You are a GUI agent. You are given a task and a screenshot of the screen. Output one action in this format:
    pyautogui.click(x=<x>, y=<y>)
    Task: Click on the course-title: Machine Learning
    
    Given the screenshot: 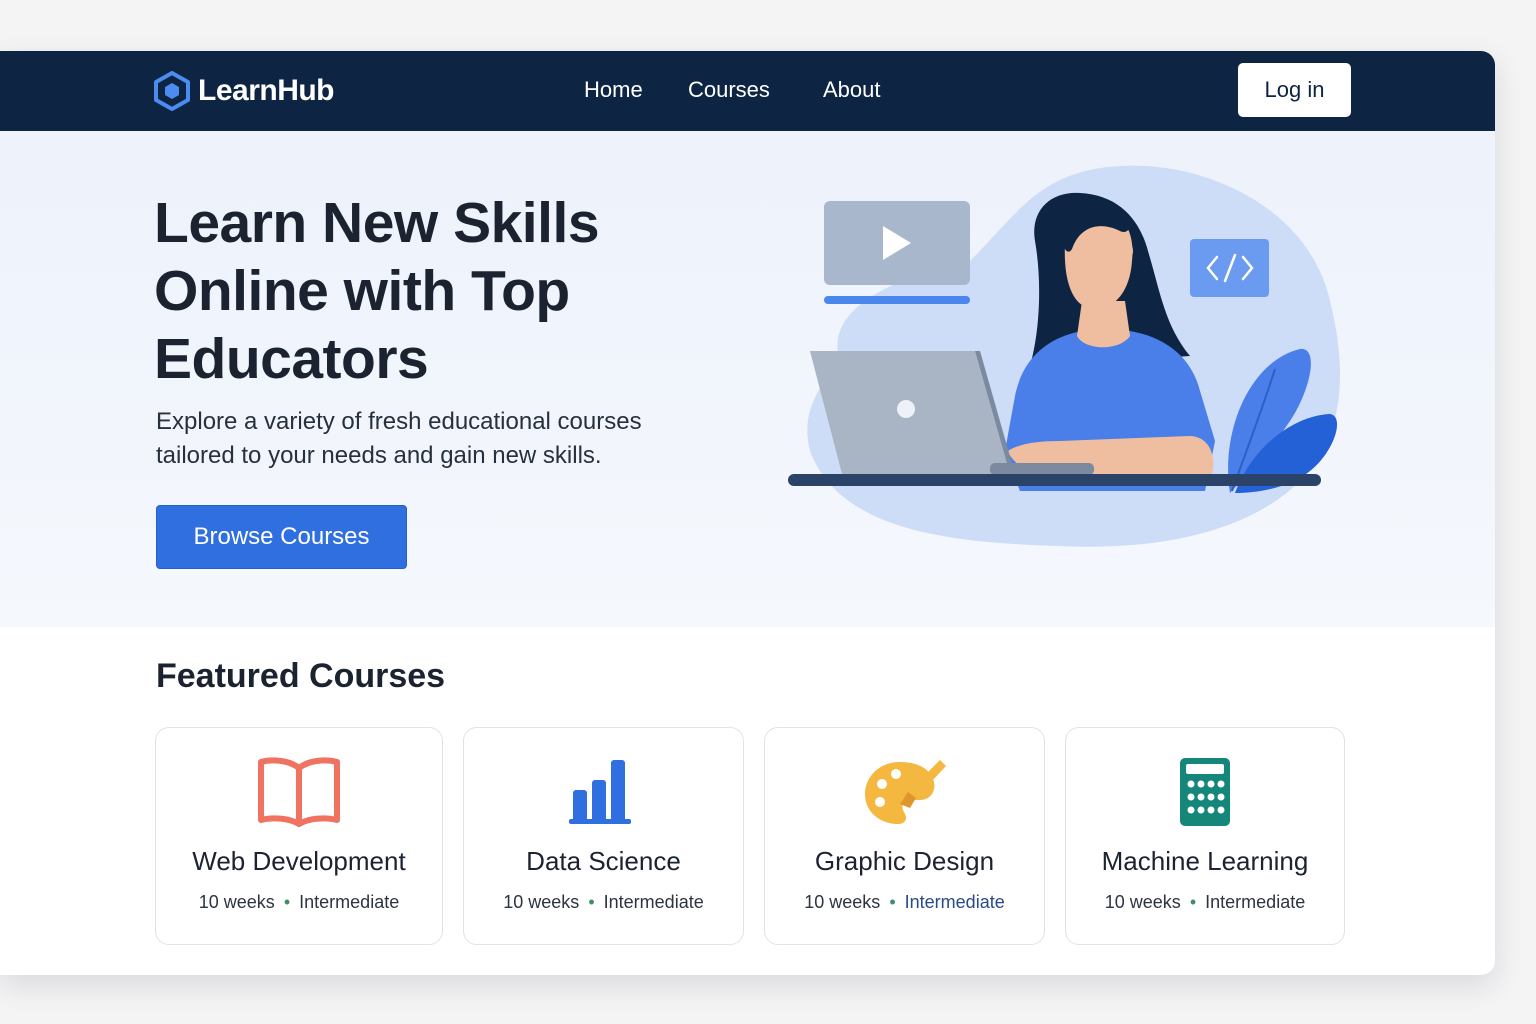 What is the action you would take?
    pyautogui.click(x=1205, y=861)
    